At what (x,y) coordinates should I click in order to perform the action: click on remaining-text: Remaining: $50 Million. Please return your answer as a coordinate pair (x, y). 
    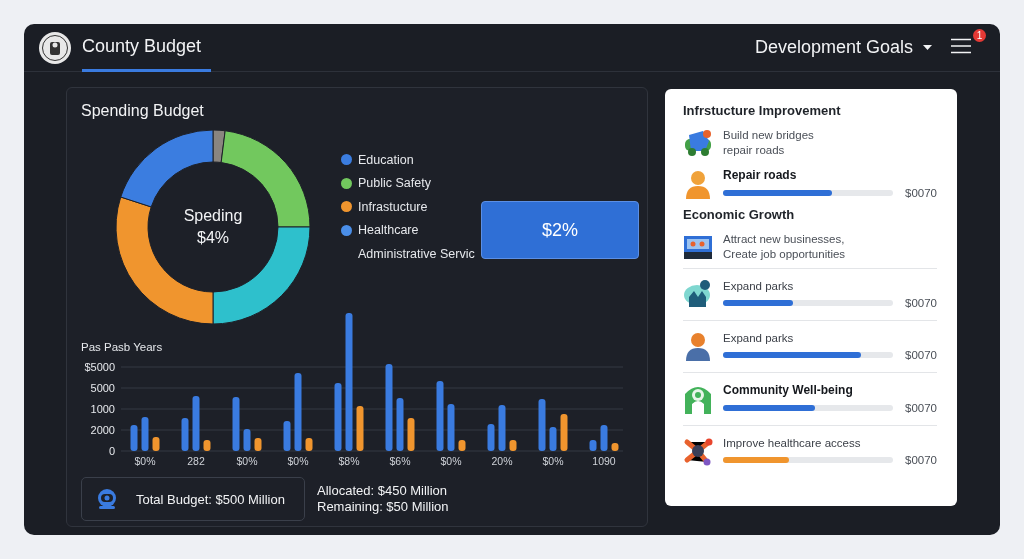
    Looking at the image, I should click on (383, 507).